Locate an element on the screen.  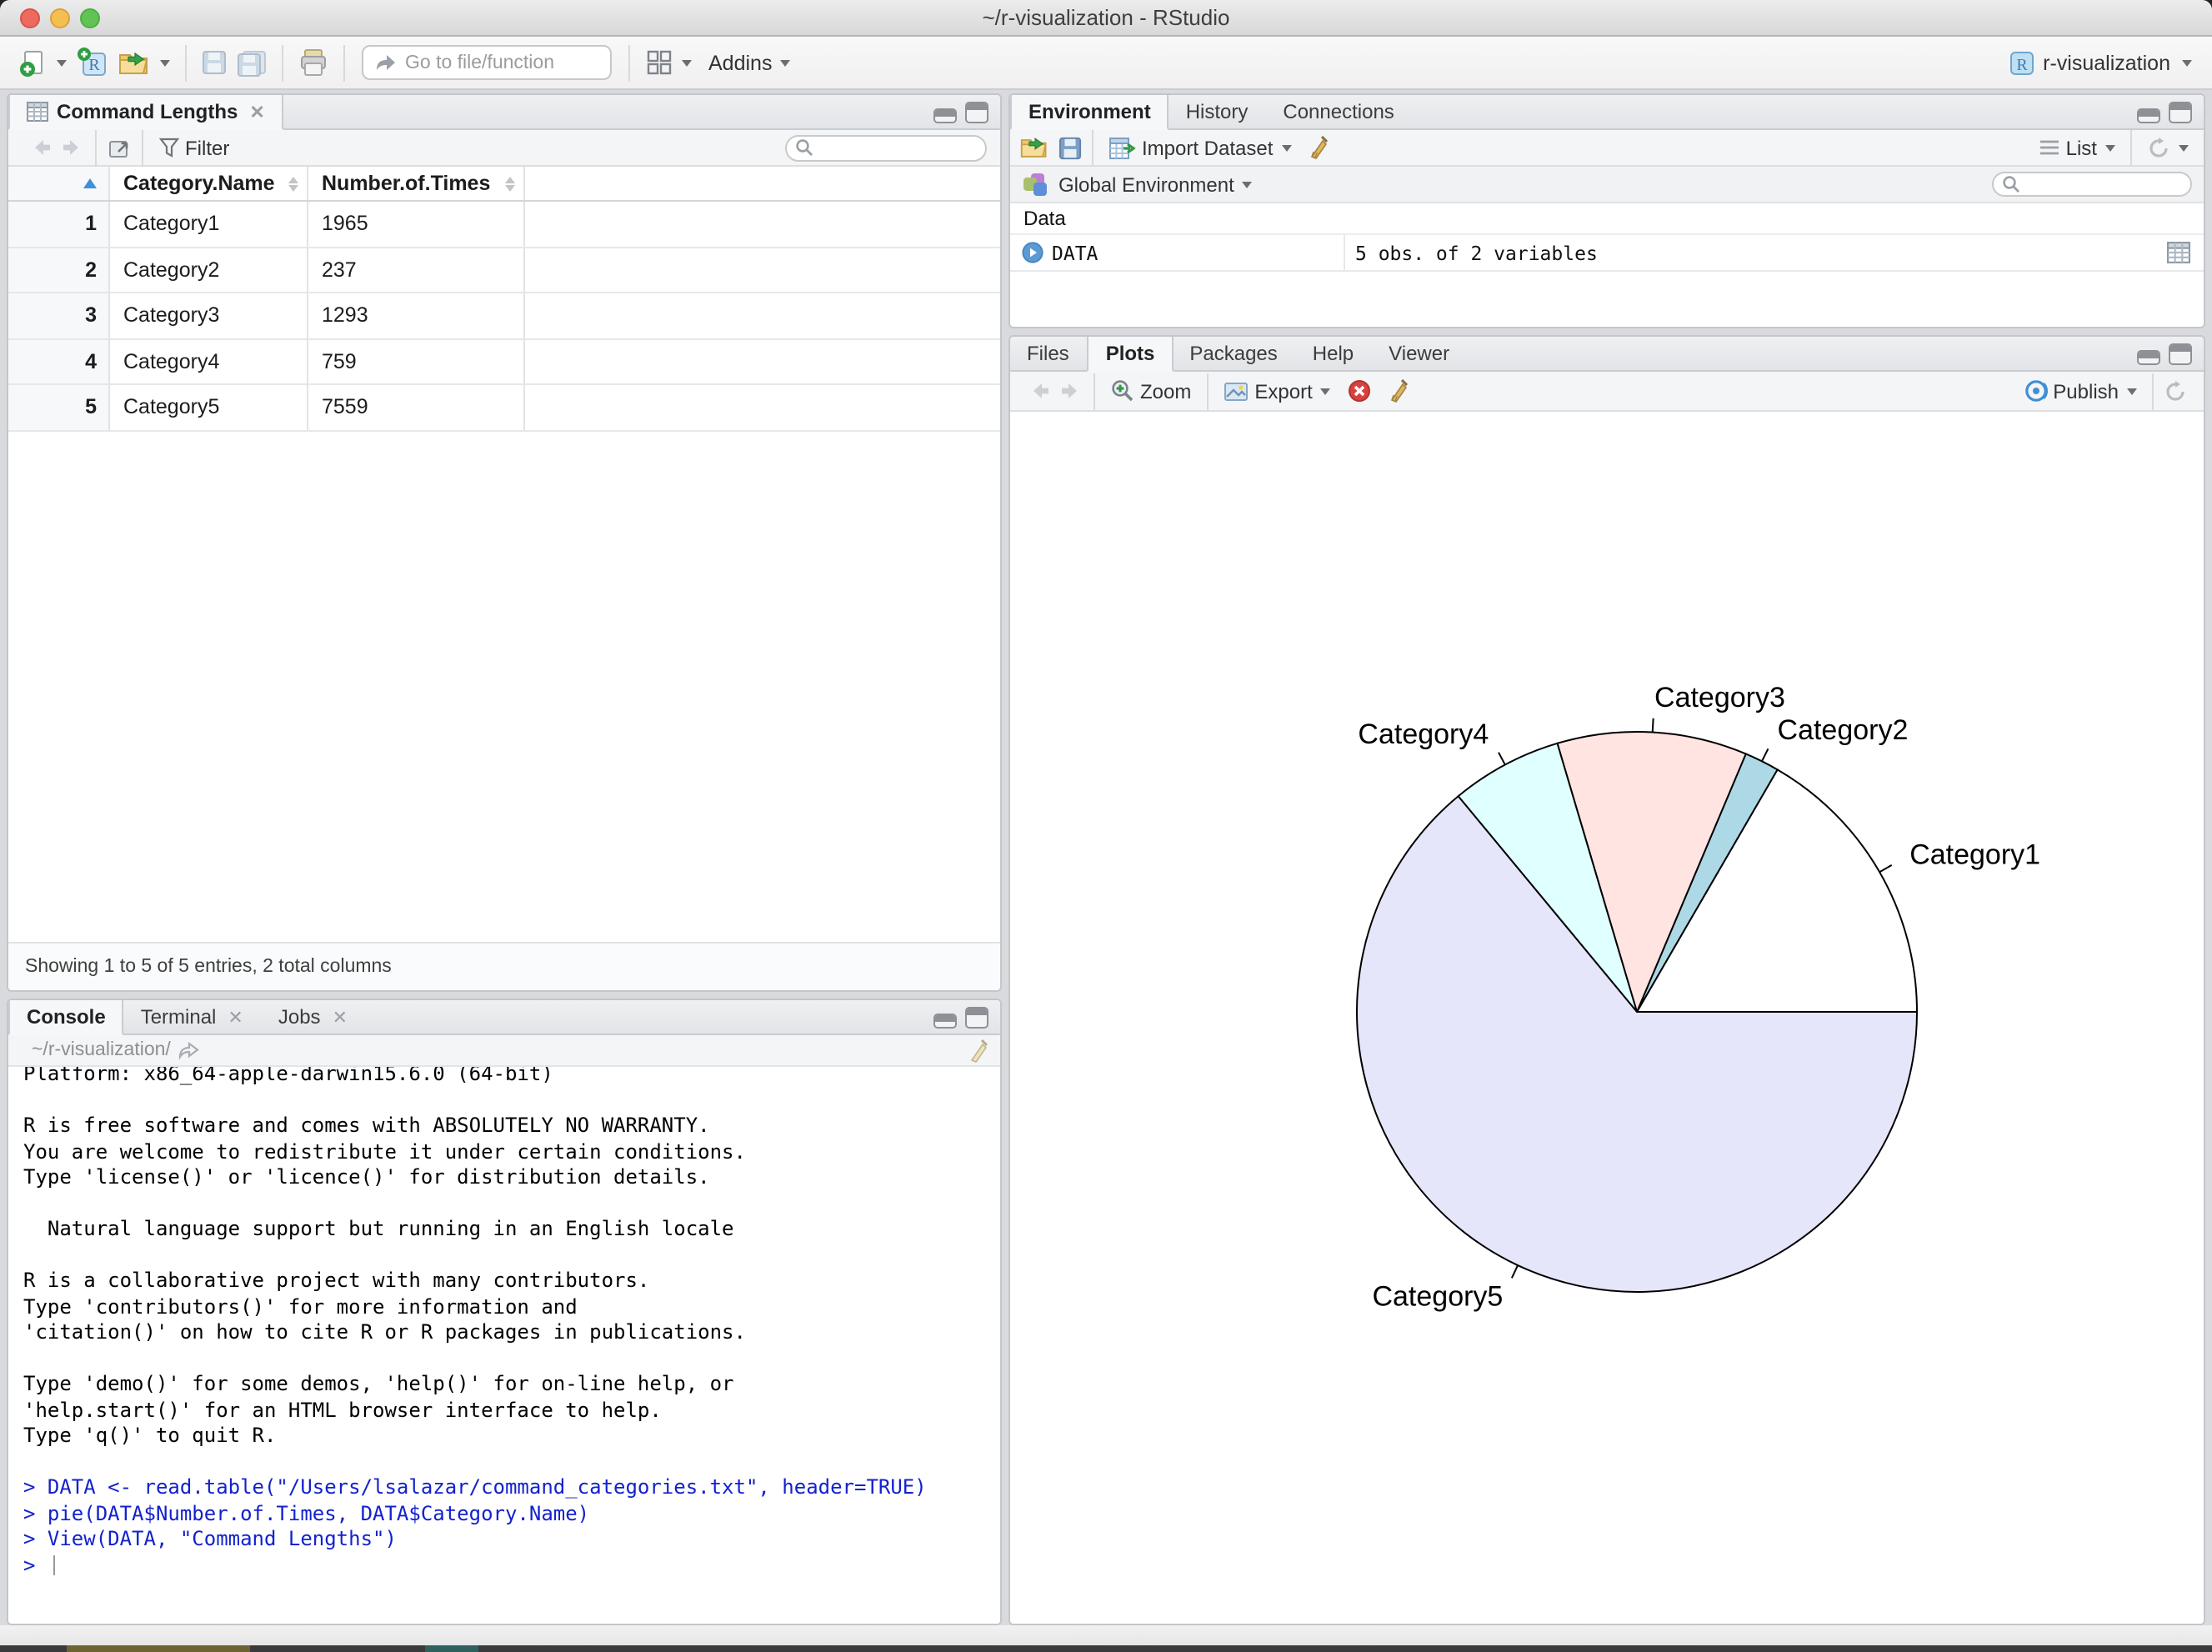
new-file-button is located at coordinates (42, 62).